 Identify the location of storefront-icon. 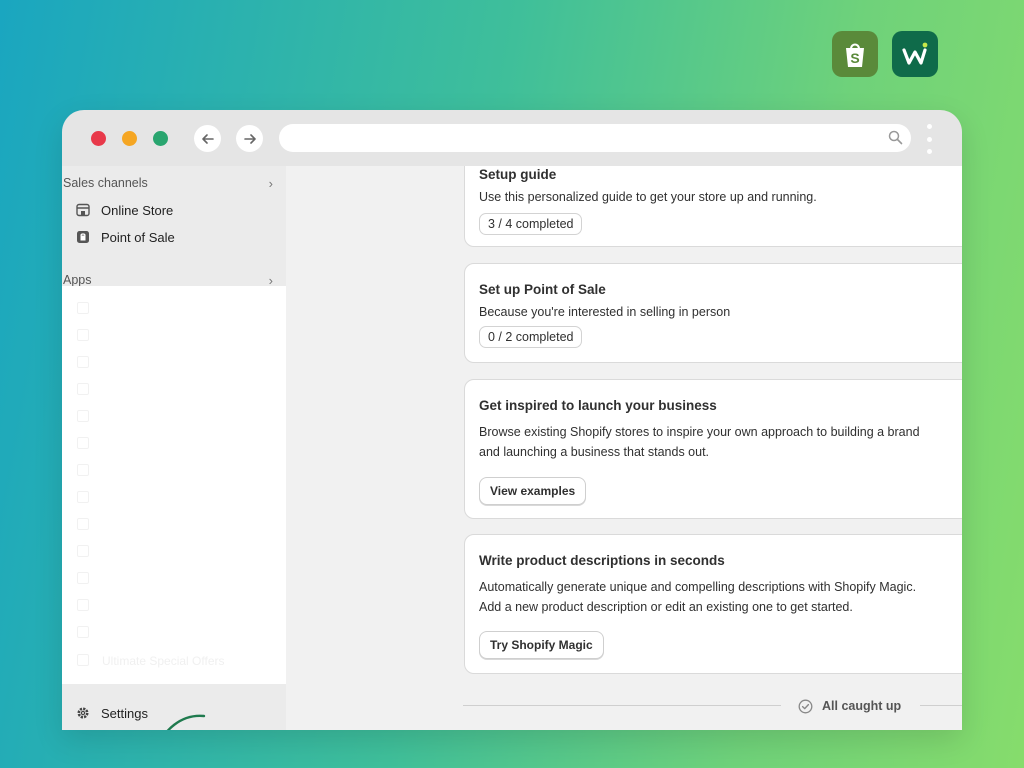
(83, 210).